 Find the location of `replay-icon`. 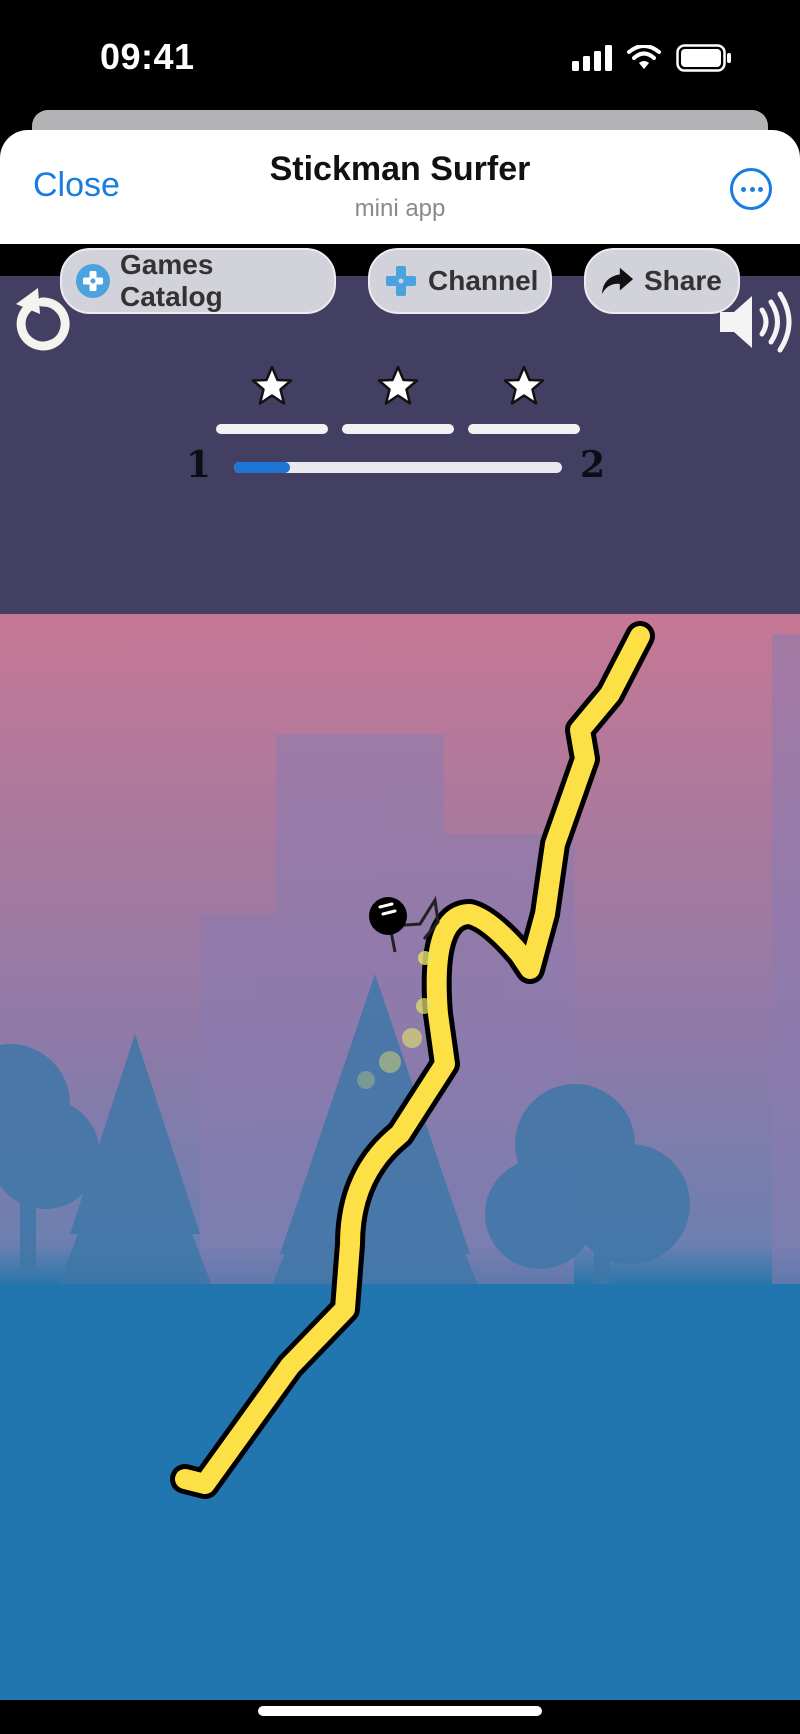

replay-icon is located at coordinates (43, 319).